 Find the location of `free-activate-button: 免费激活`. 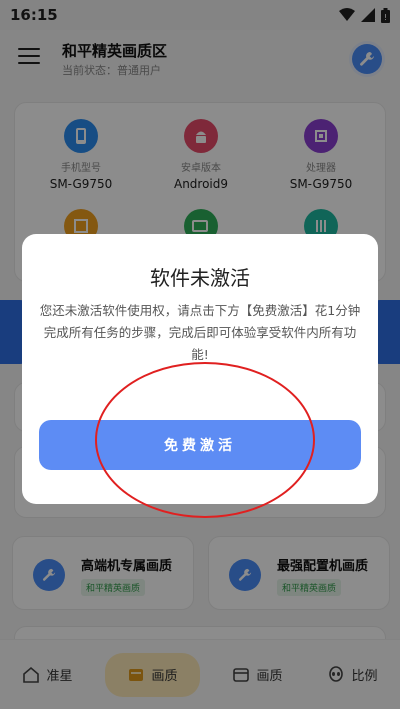

free-activate-button: 免费激活 is located at coordinates (200, 445).